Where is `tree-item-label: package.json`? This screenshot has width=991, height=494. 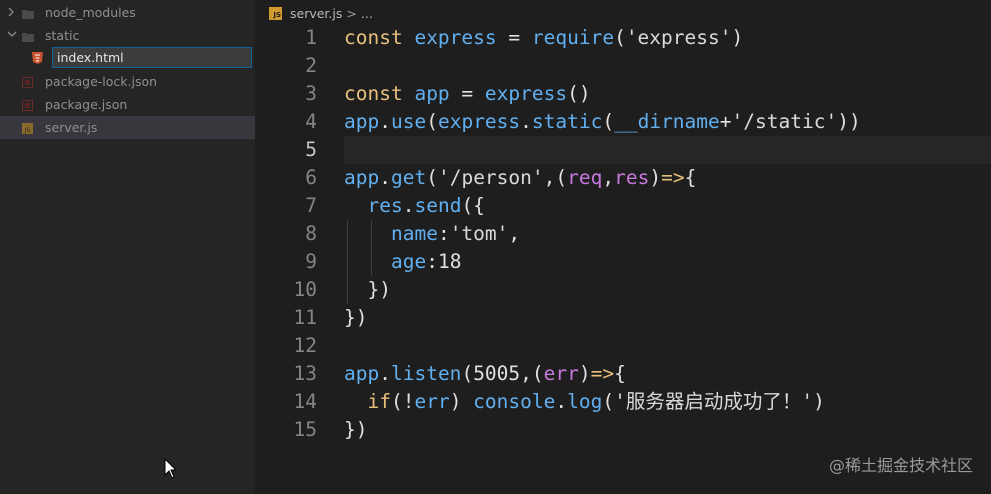
tree-item-label: package.json is located at coordinates (86, 104).